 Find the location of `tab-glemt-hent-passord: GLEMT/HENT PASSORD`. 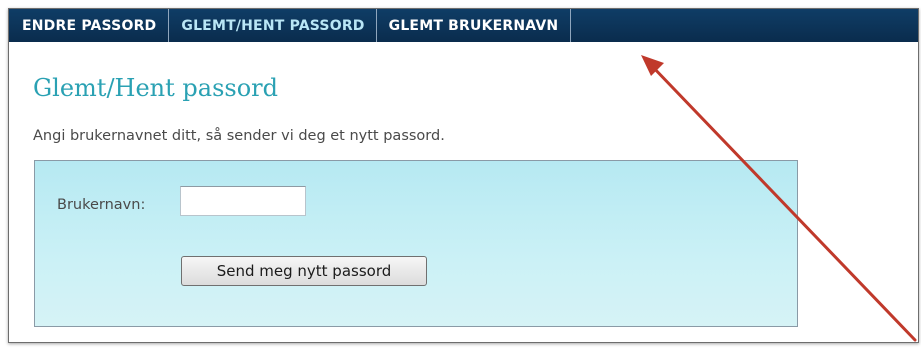

tab-glemt-hent-passord: GLEMT/HENT PASSORD is located at coordinates (273, 25).